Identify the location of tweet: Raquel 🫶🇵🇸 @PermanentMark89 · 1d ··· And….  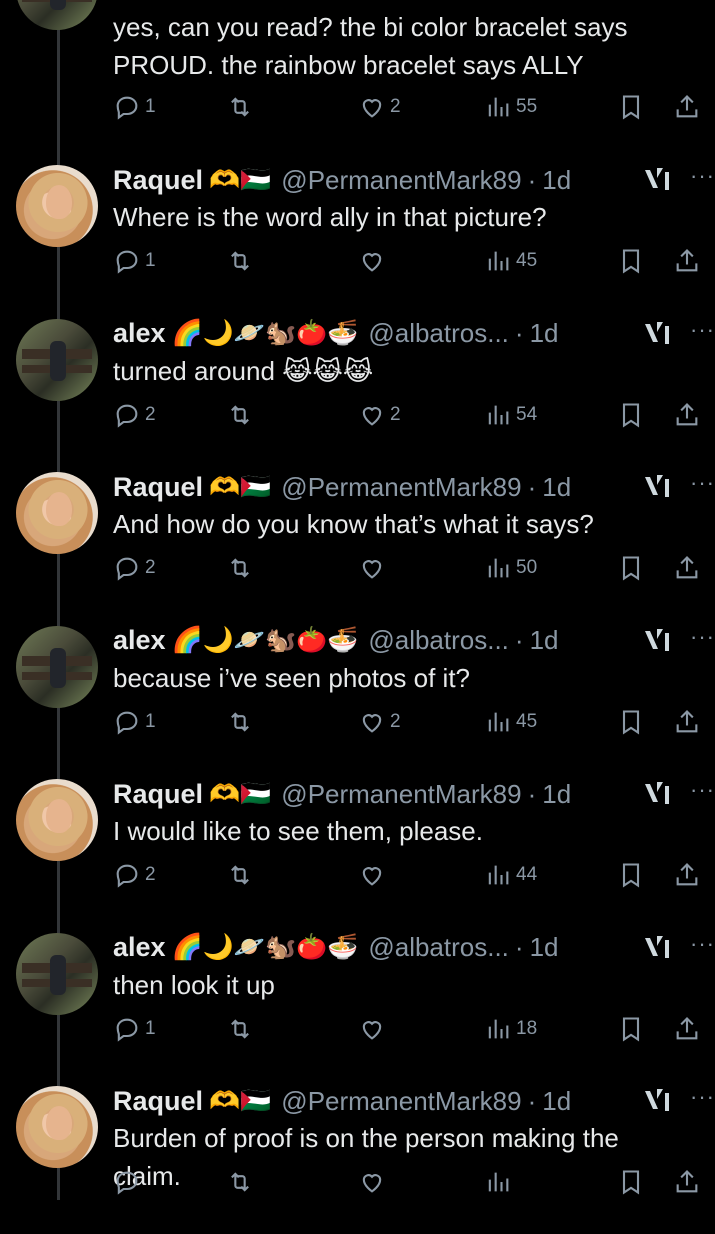
(357, 543).